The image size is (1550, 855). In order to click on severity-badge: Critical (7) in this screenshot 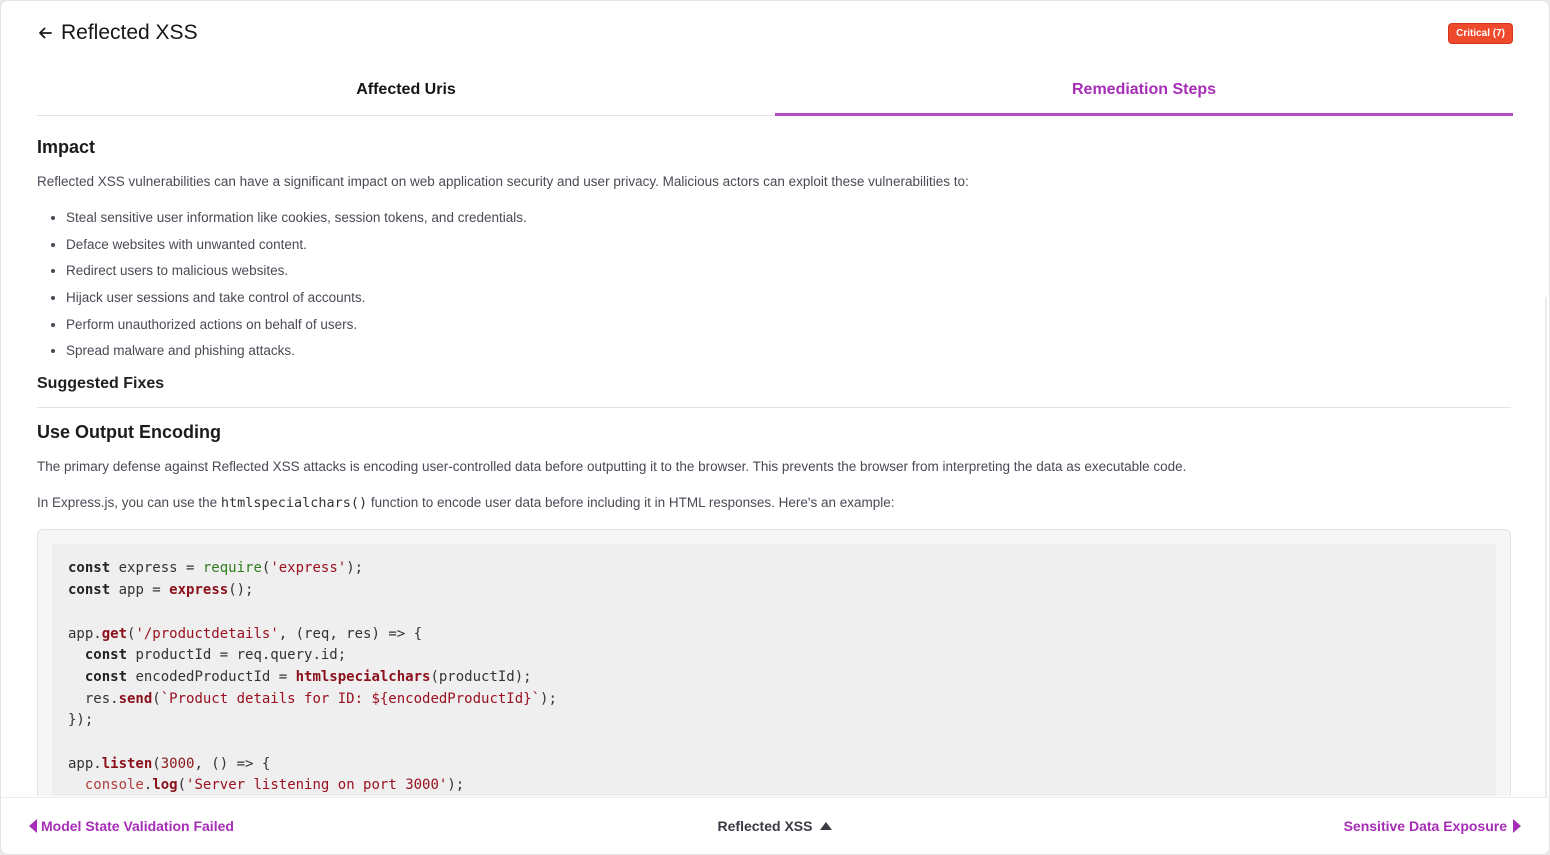, I will do `click(1480, 33)`.